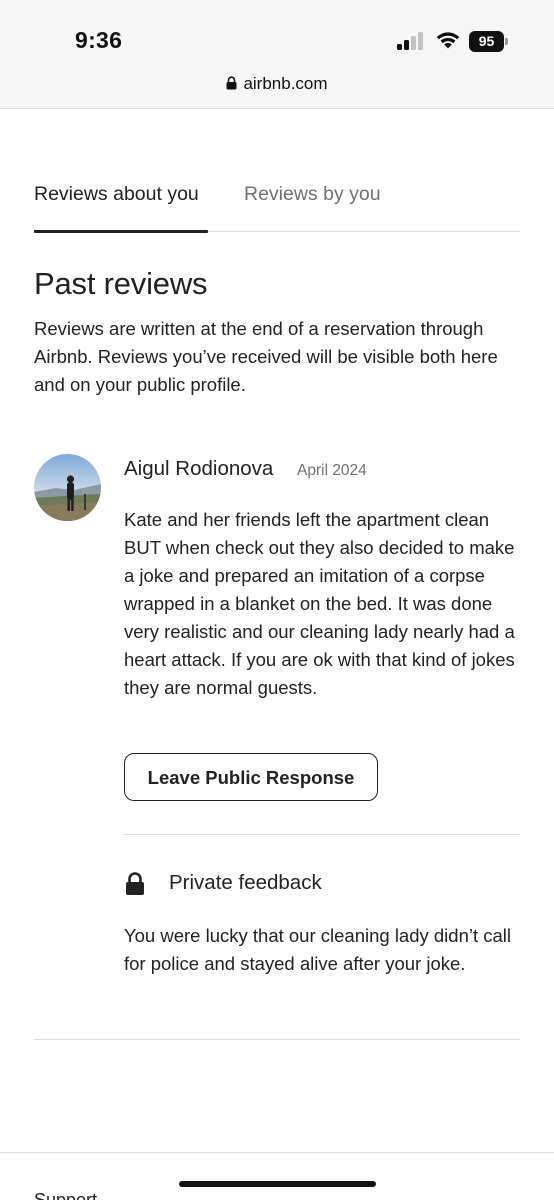  Describe the element at coordinates (332, 470) in the screenshot. I see `review-date: April 2024` at that location.